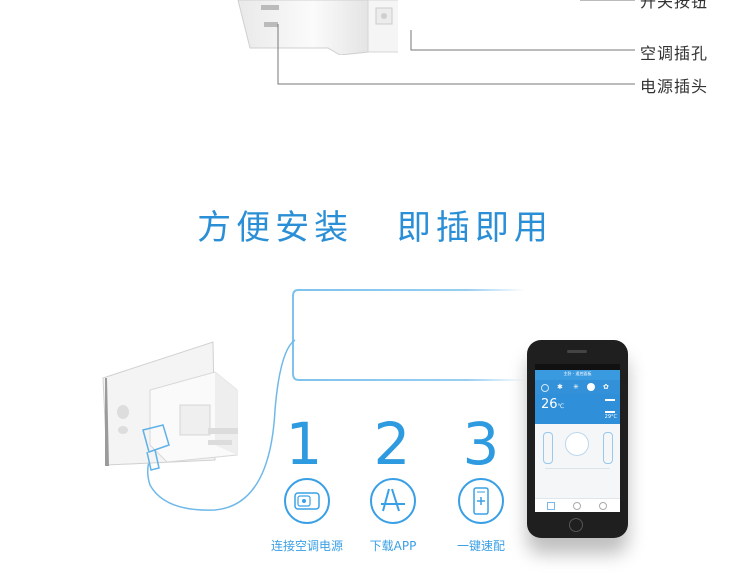  I want to click on phone-bottom-nav, so click(577, 505).